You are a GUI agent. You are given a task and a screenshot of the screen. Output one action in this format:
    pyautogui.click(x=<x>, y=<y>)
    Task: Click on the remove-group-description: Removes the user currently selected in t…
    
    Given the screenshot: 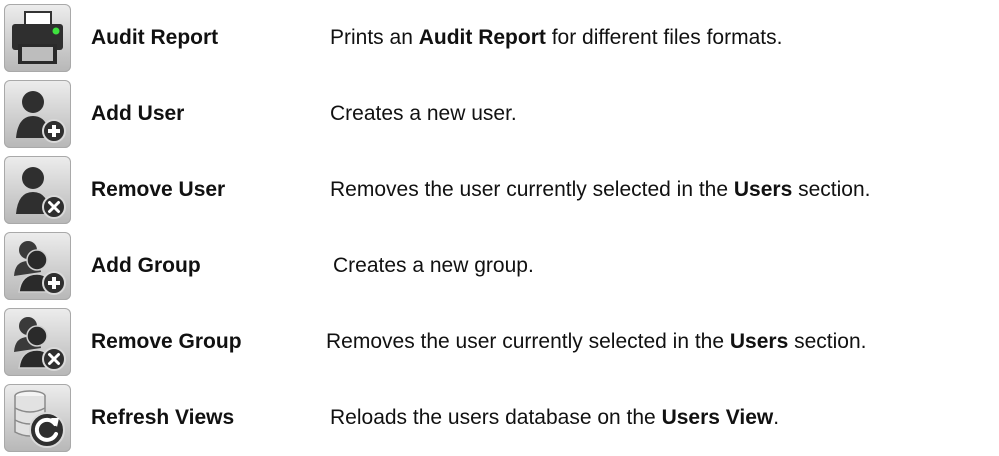 What is the action you would take?
    pyautogui.click(x=596, y=341)
    